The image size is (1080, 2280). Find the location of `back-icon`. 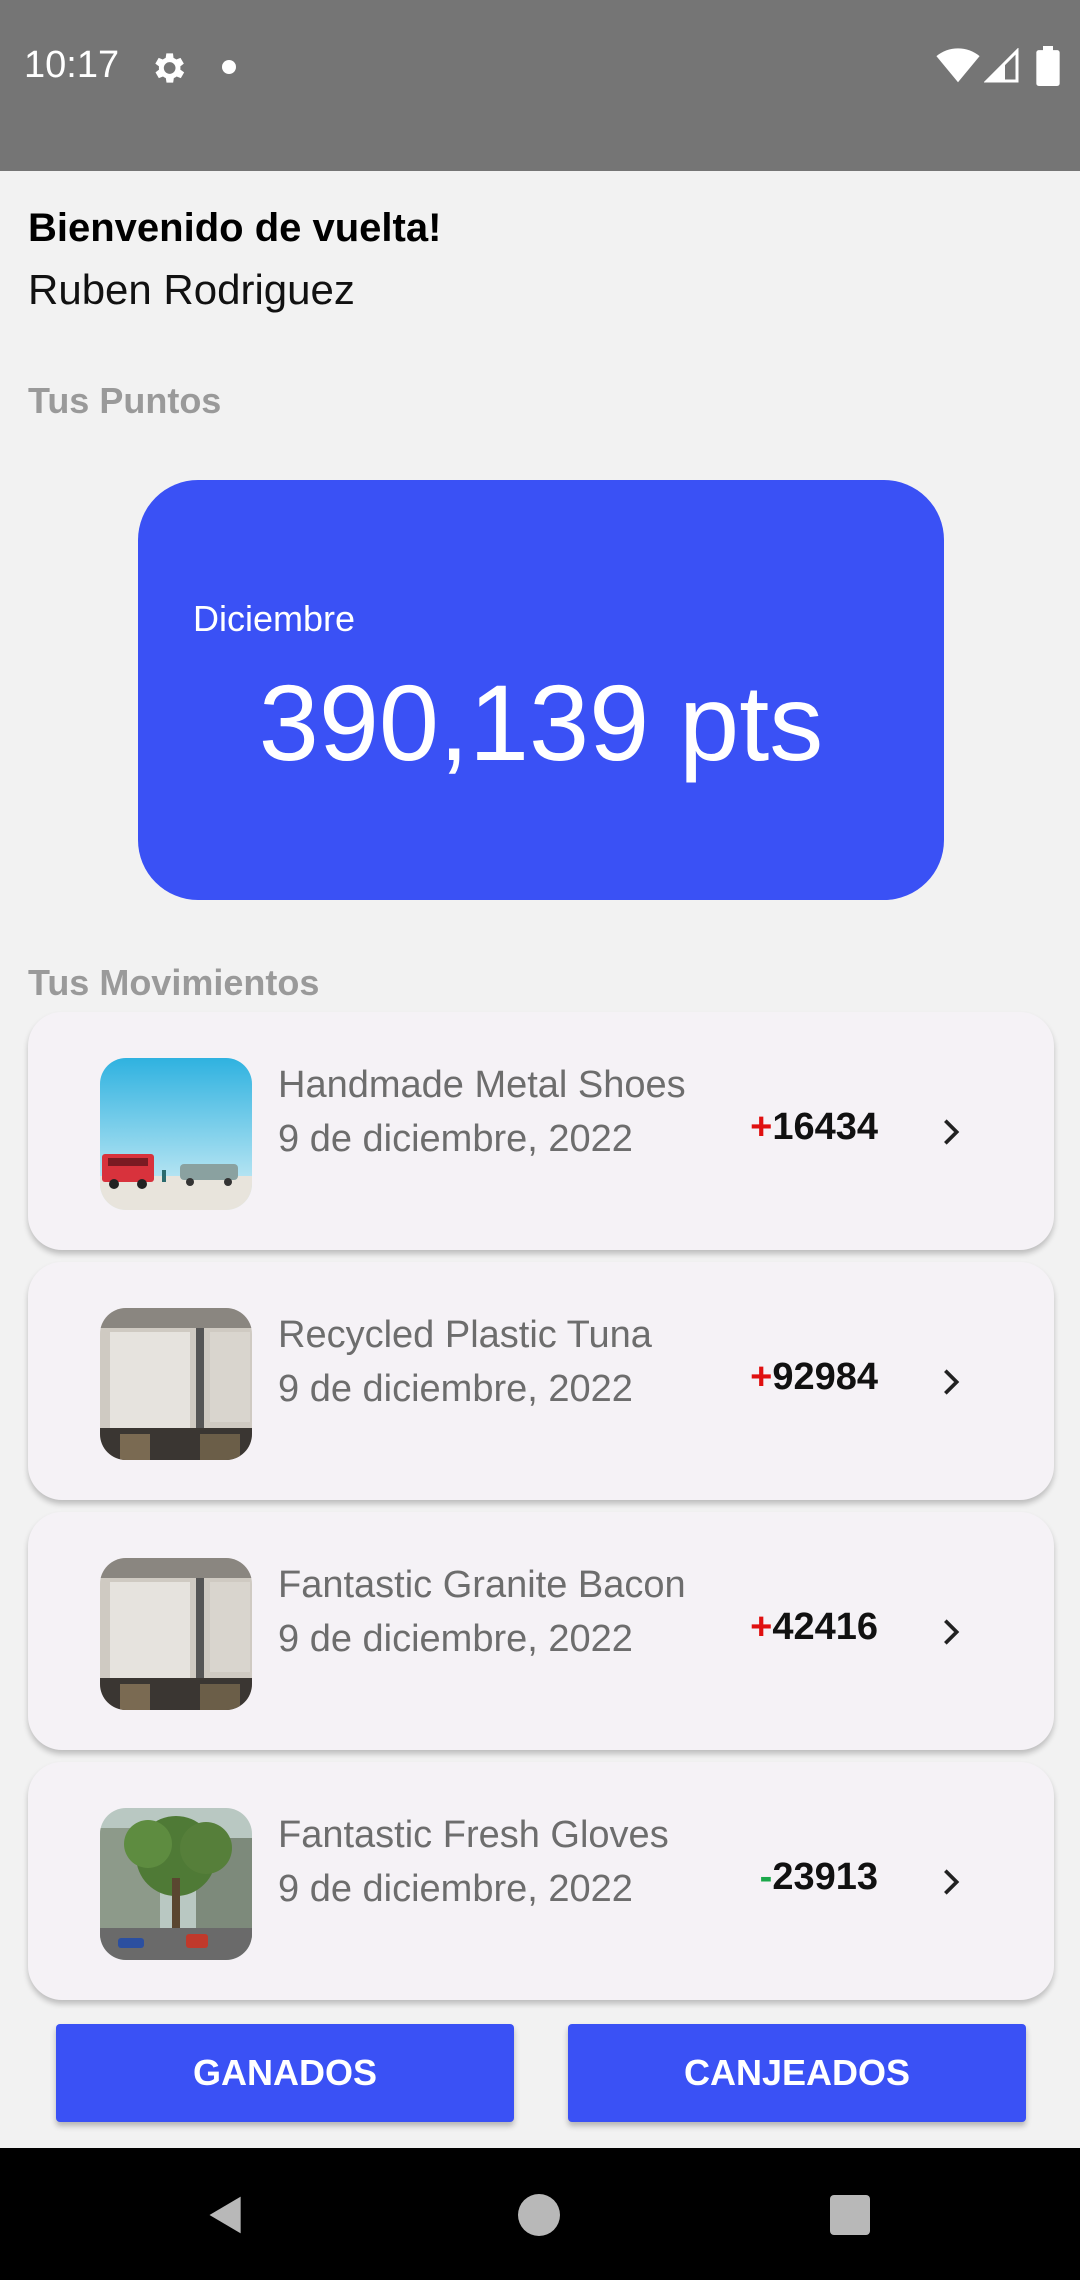

back-icon is located at coordinates (226, 2215).